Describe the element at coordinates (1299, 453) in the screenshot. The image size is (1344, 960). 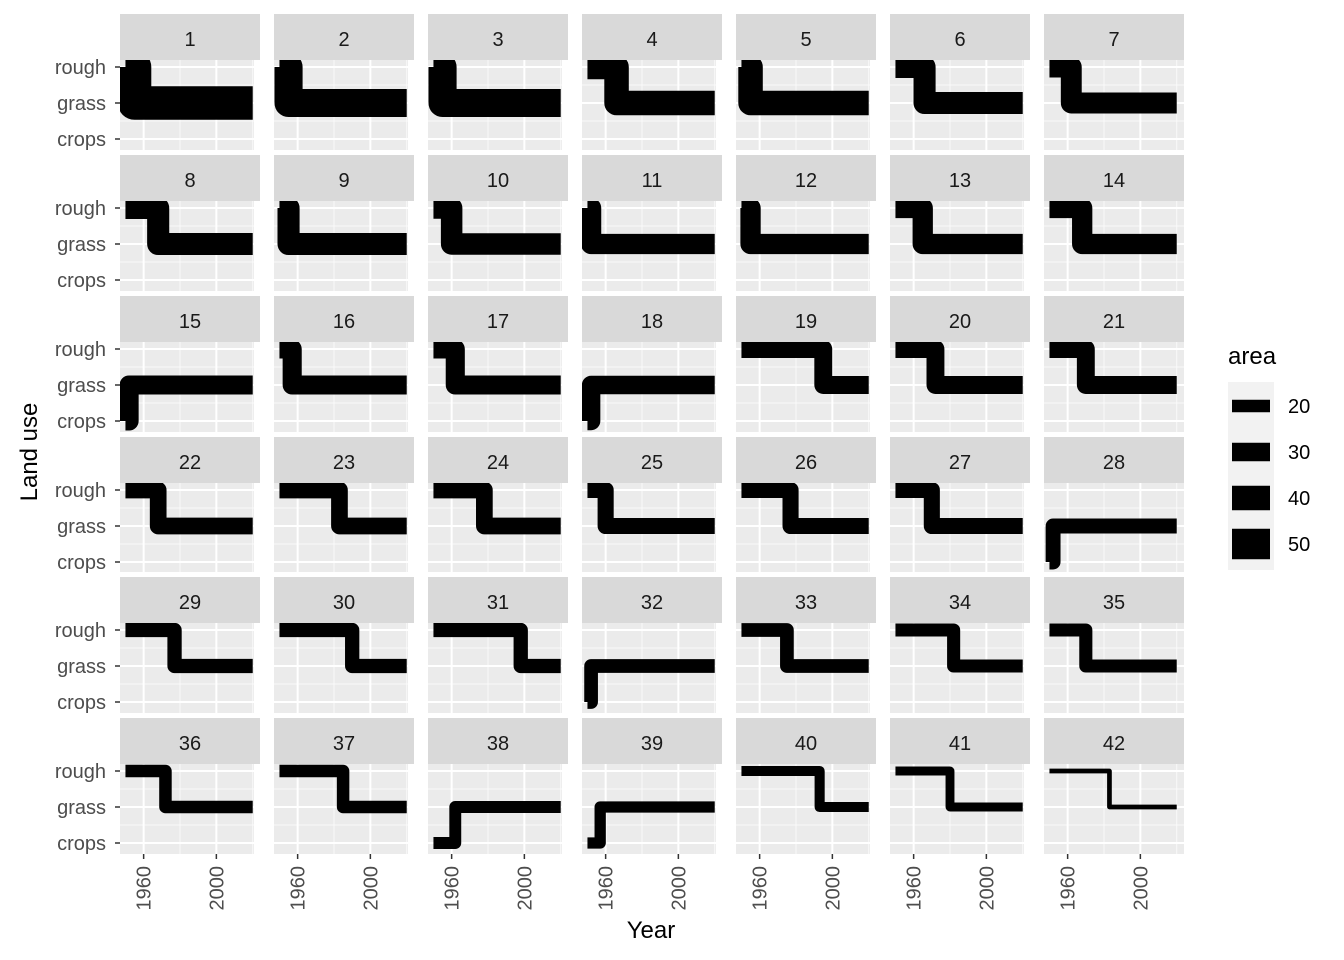
I see `legend-label: 30` at that location.